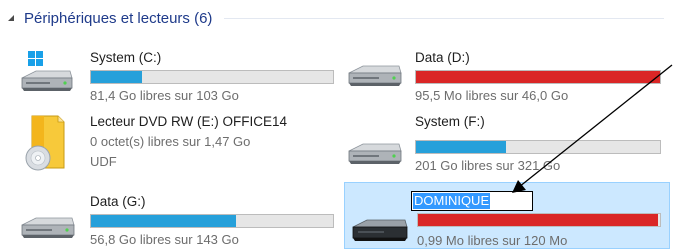 This screenshot has height=249, width=673. I want to click on rename-field-selected-text: DOMINIQUE, so click(452, 201).